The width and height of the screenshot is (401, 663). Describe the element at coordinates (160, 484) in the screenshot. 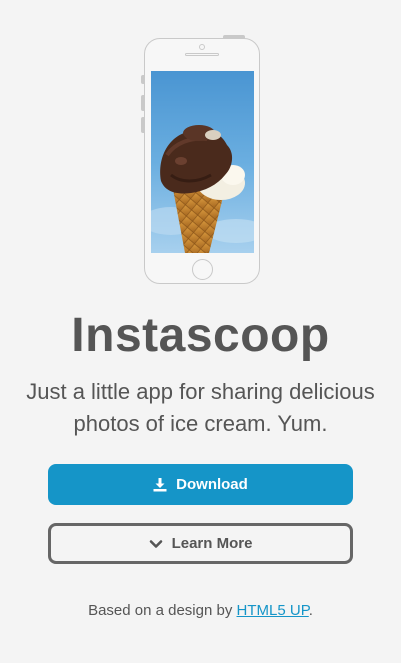

I see `download-icon` at that location.